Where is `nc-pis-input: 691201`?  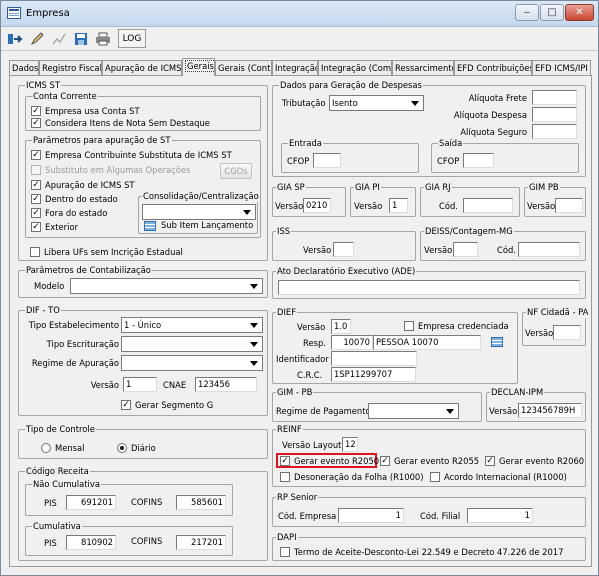
nc-pis-input: 691201 is located at coordinates (91, 502).